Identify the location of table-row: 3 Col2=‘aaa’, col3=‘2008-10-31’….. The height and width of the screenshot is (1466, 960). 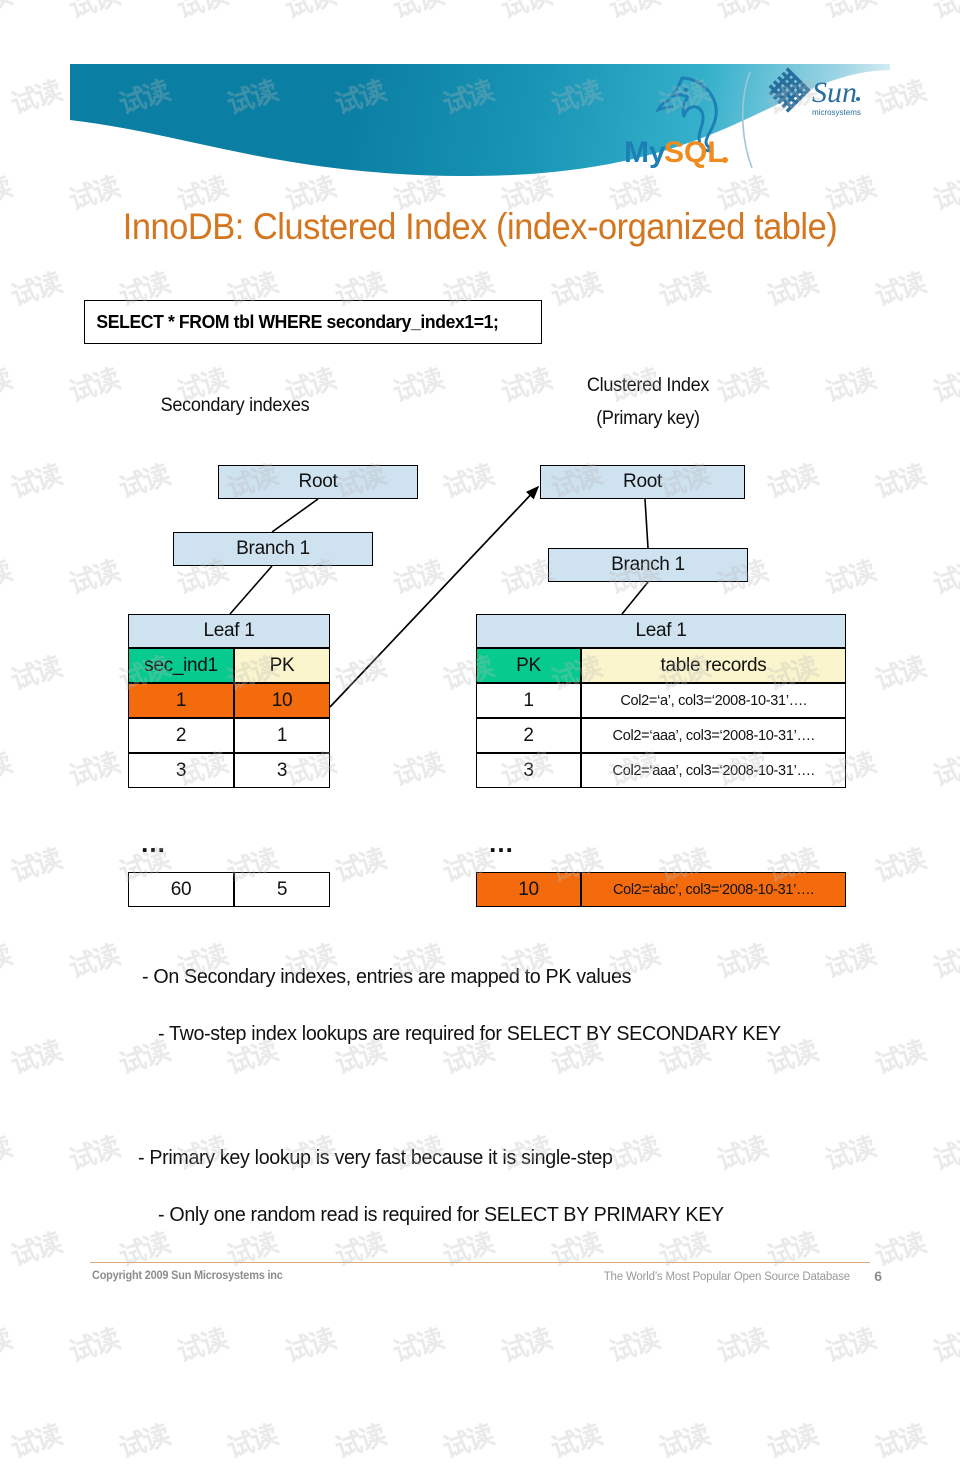
(661, 770).